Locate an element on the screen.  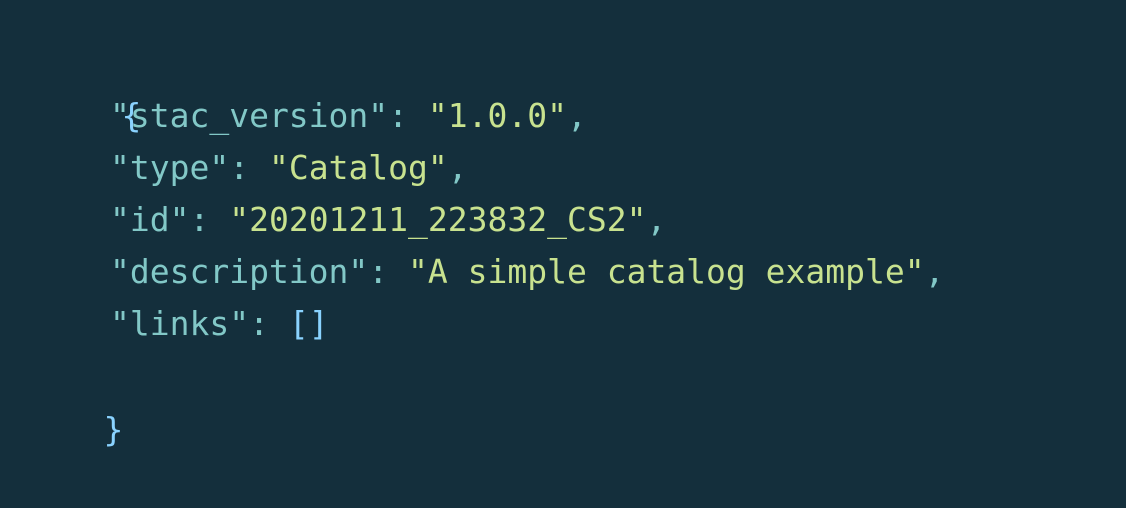
code-line-links: "links": [] is located at coordinates (219, 324).